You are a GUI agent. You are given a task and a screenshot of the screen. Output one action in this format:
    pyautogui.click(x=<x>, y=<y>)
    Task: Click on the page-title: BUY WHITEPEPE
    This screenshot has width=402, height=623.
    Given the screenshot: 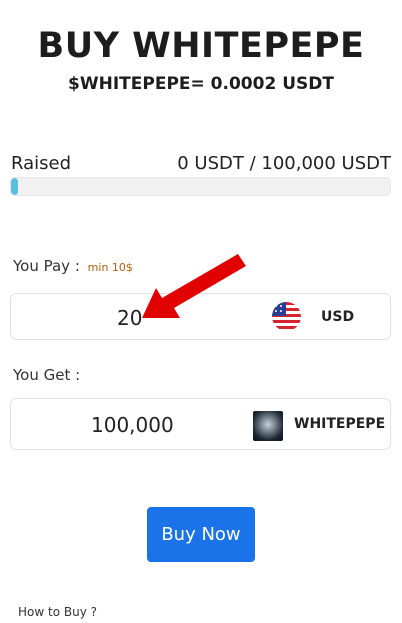 What is the action you would take?
    pyautogui.click(x=201, y=46)
    